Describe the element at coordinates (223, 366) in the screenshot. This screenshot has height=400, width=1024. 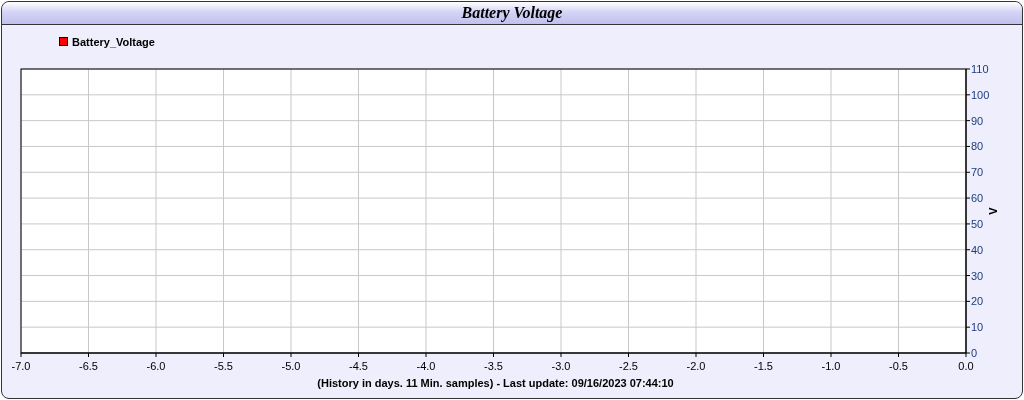
I see `tick-label: -5.5` at that location.